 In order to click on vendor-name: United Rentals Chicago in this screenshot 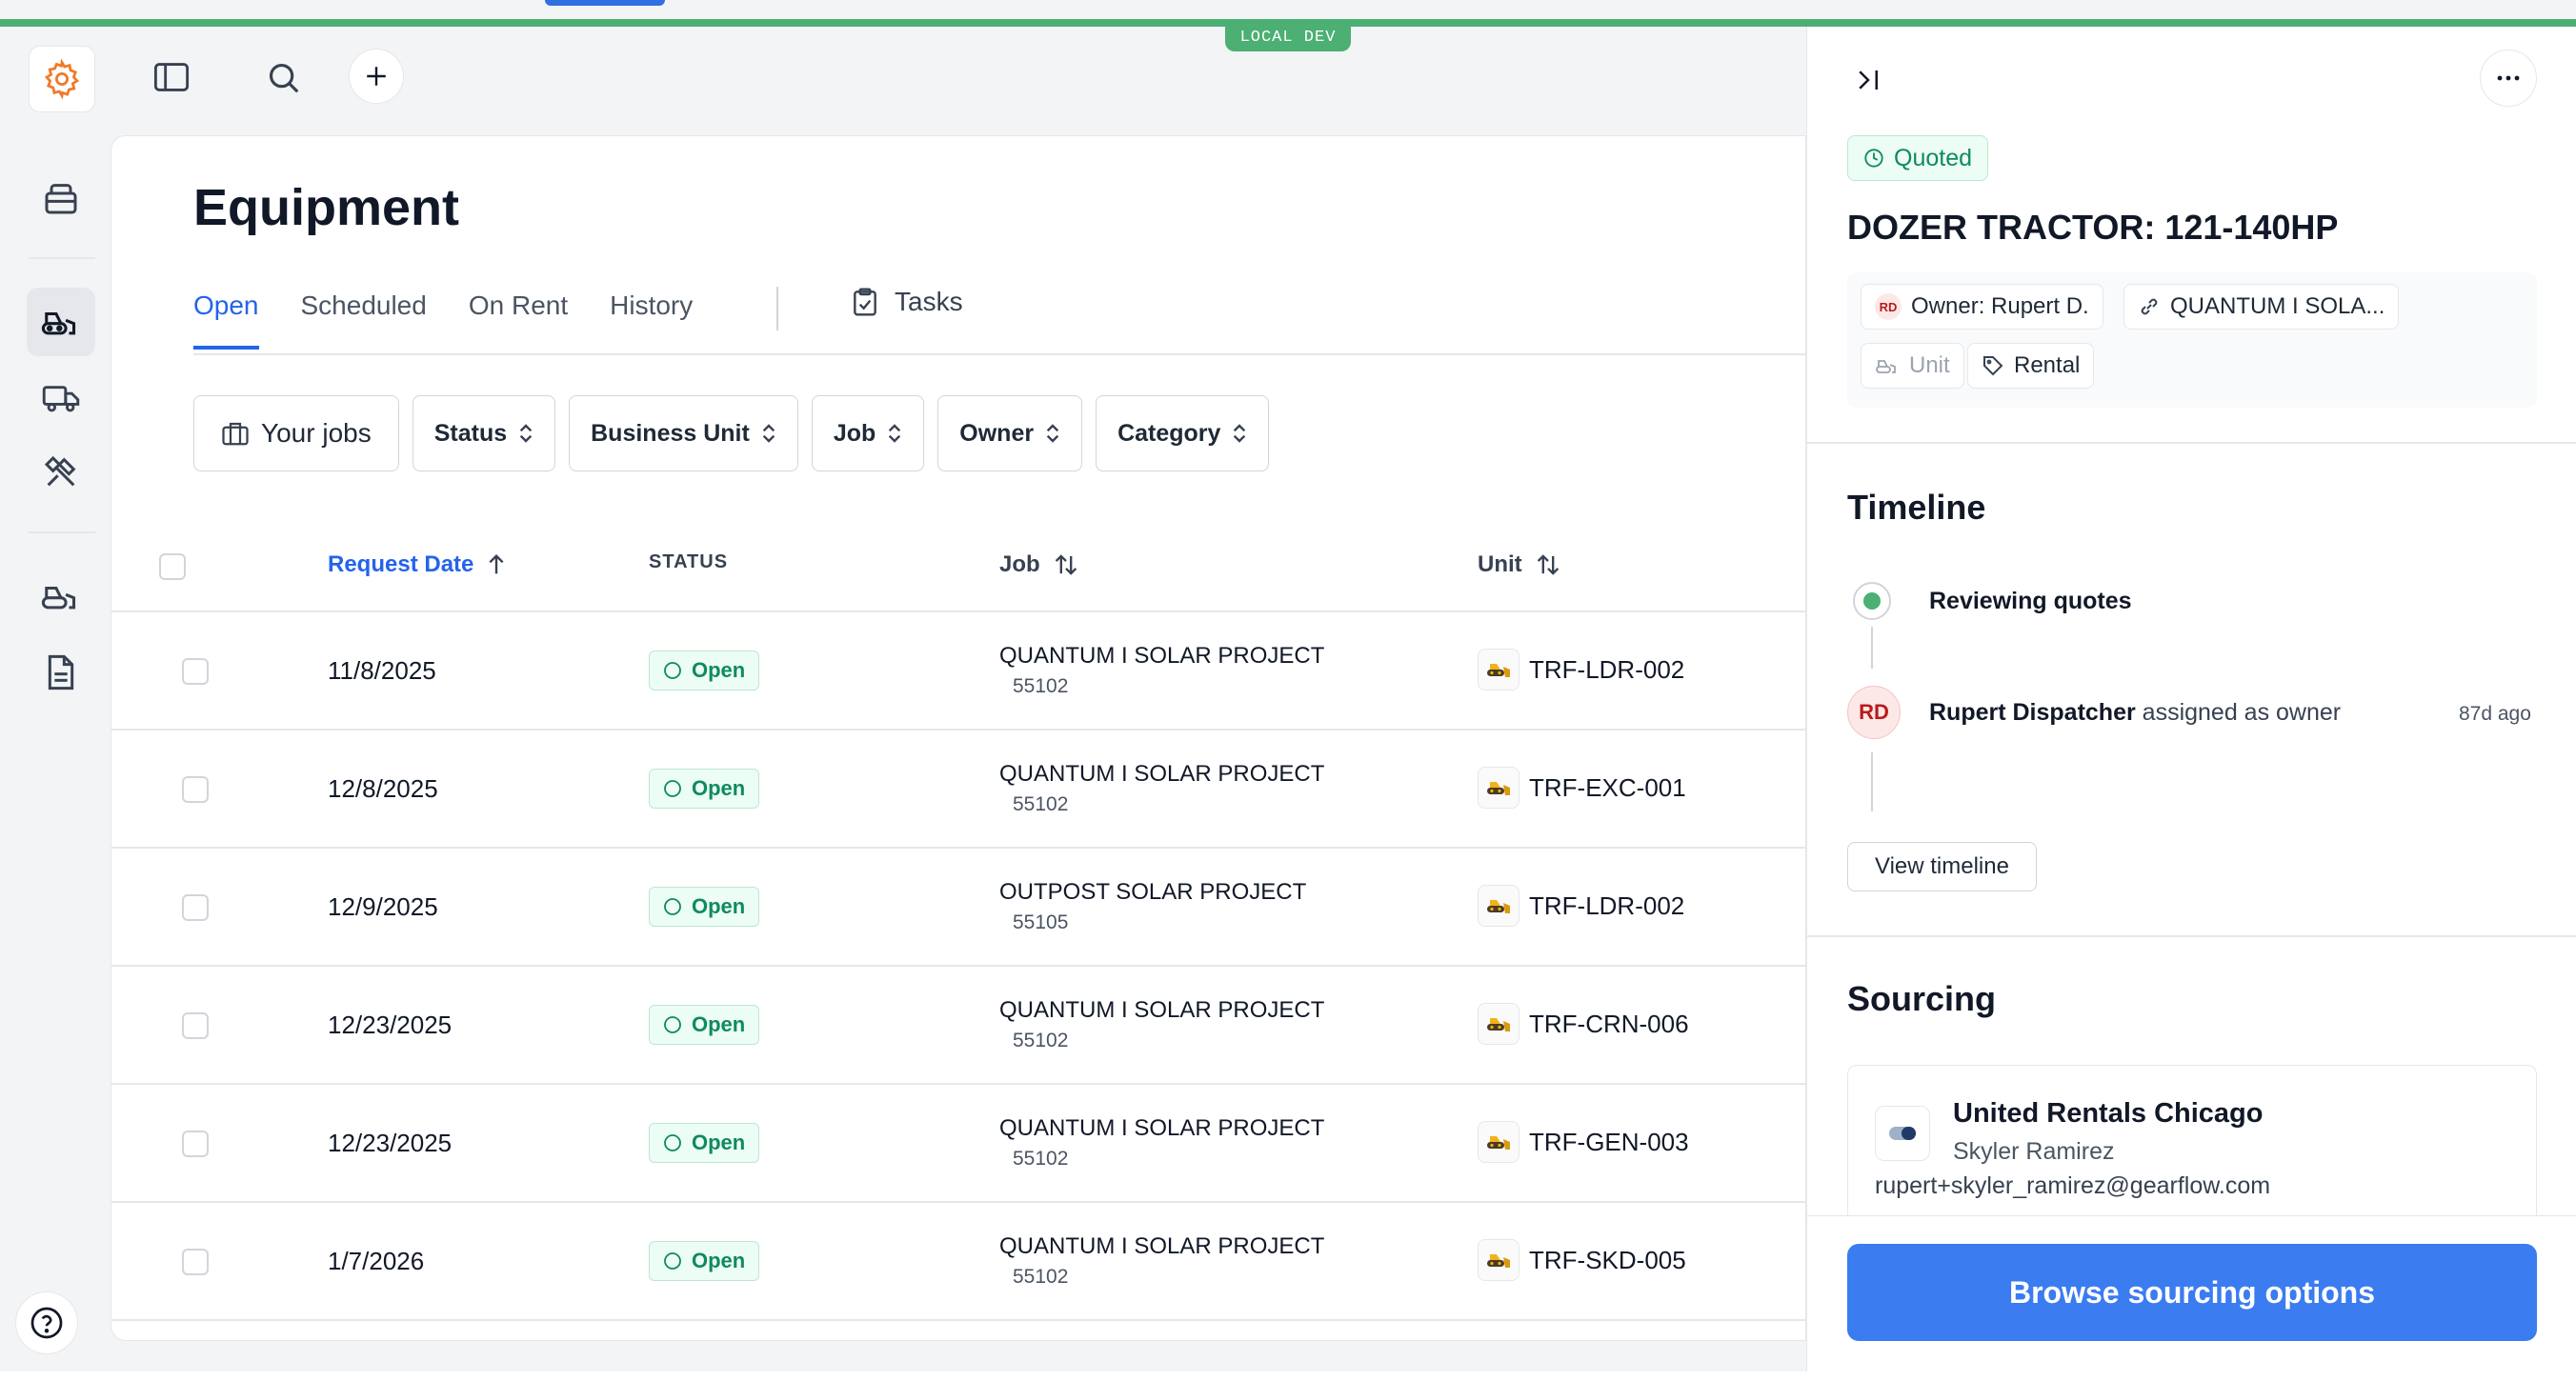, I will do `click(2109, 1113)`.